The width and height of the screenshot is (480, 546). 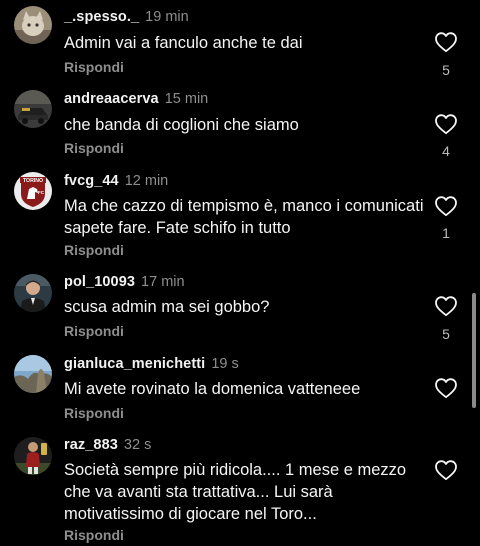 I want to click on comment-meta: andreaacerva 15 min, so click(x=136, y=99).